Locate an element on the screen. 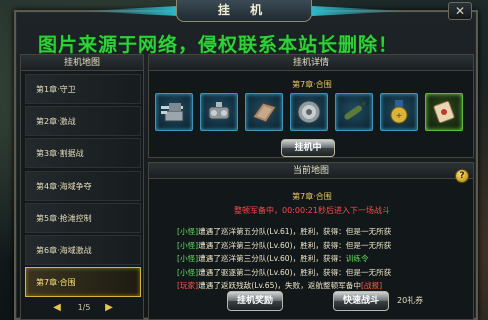  chapter-item: 第5章·抢滩控制 is located at coordinates (83, 217).